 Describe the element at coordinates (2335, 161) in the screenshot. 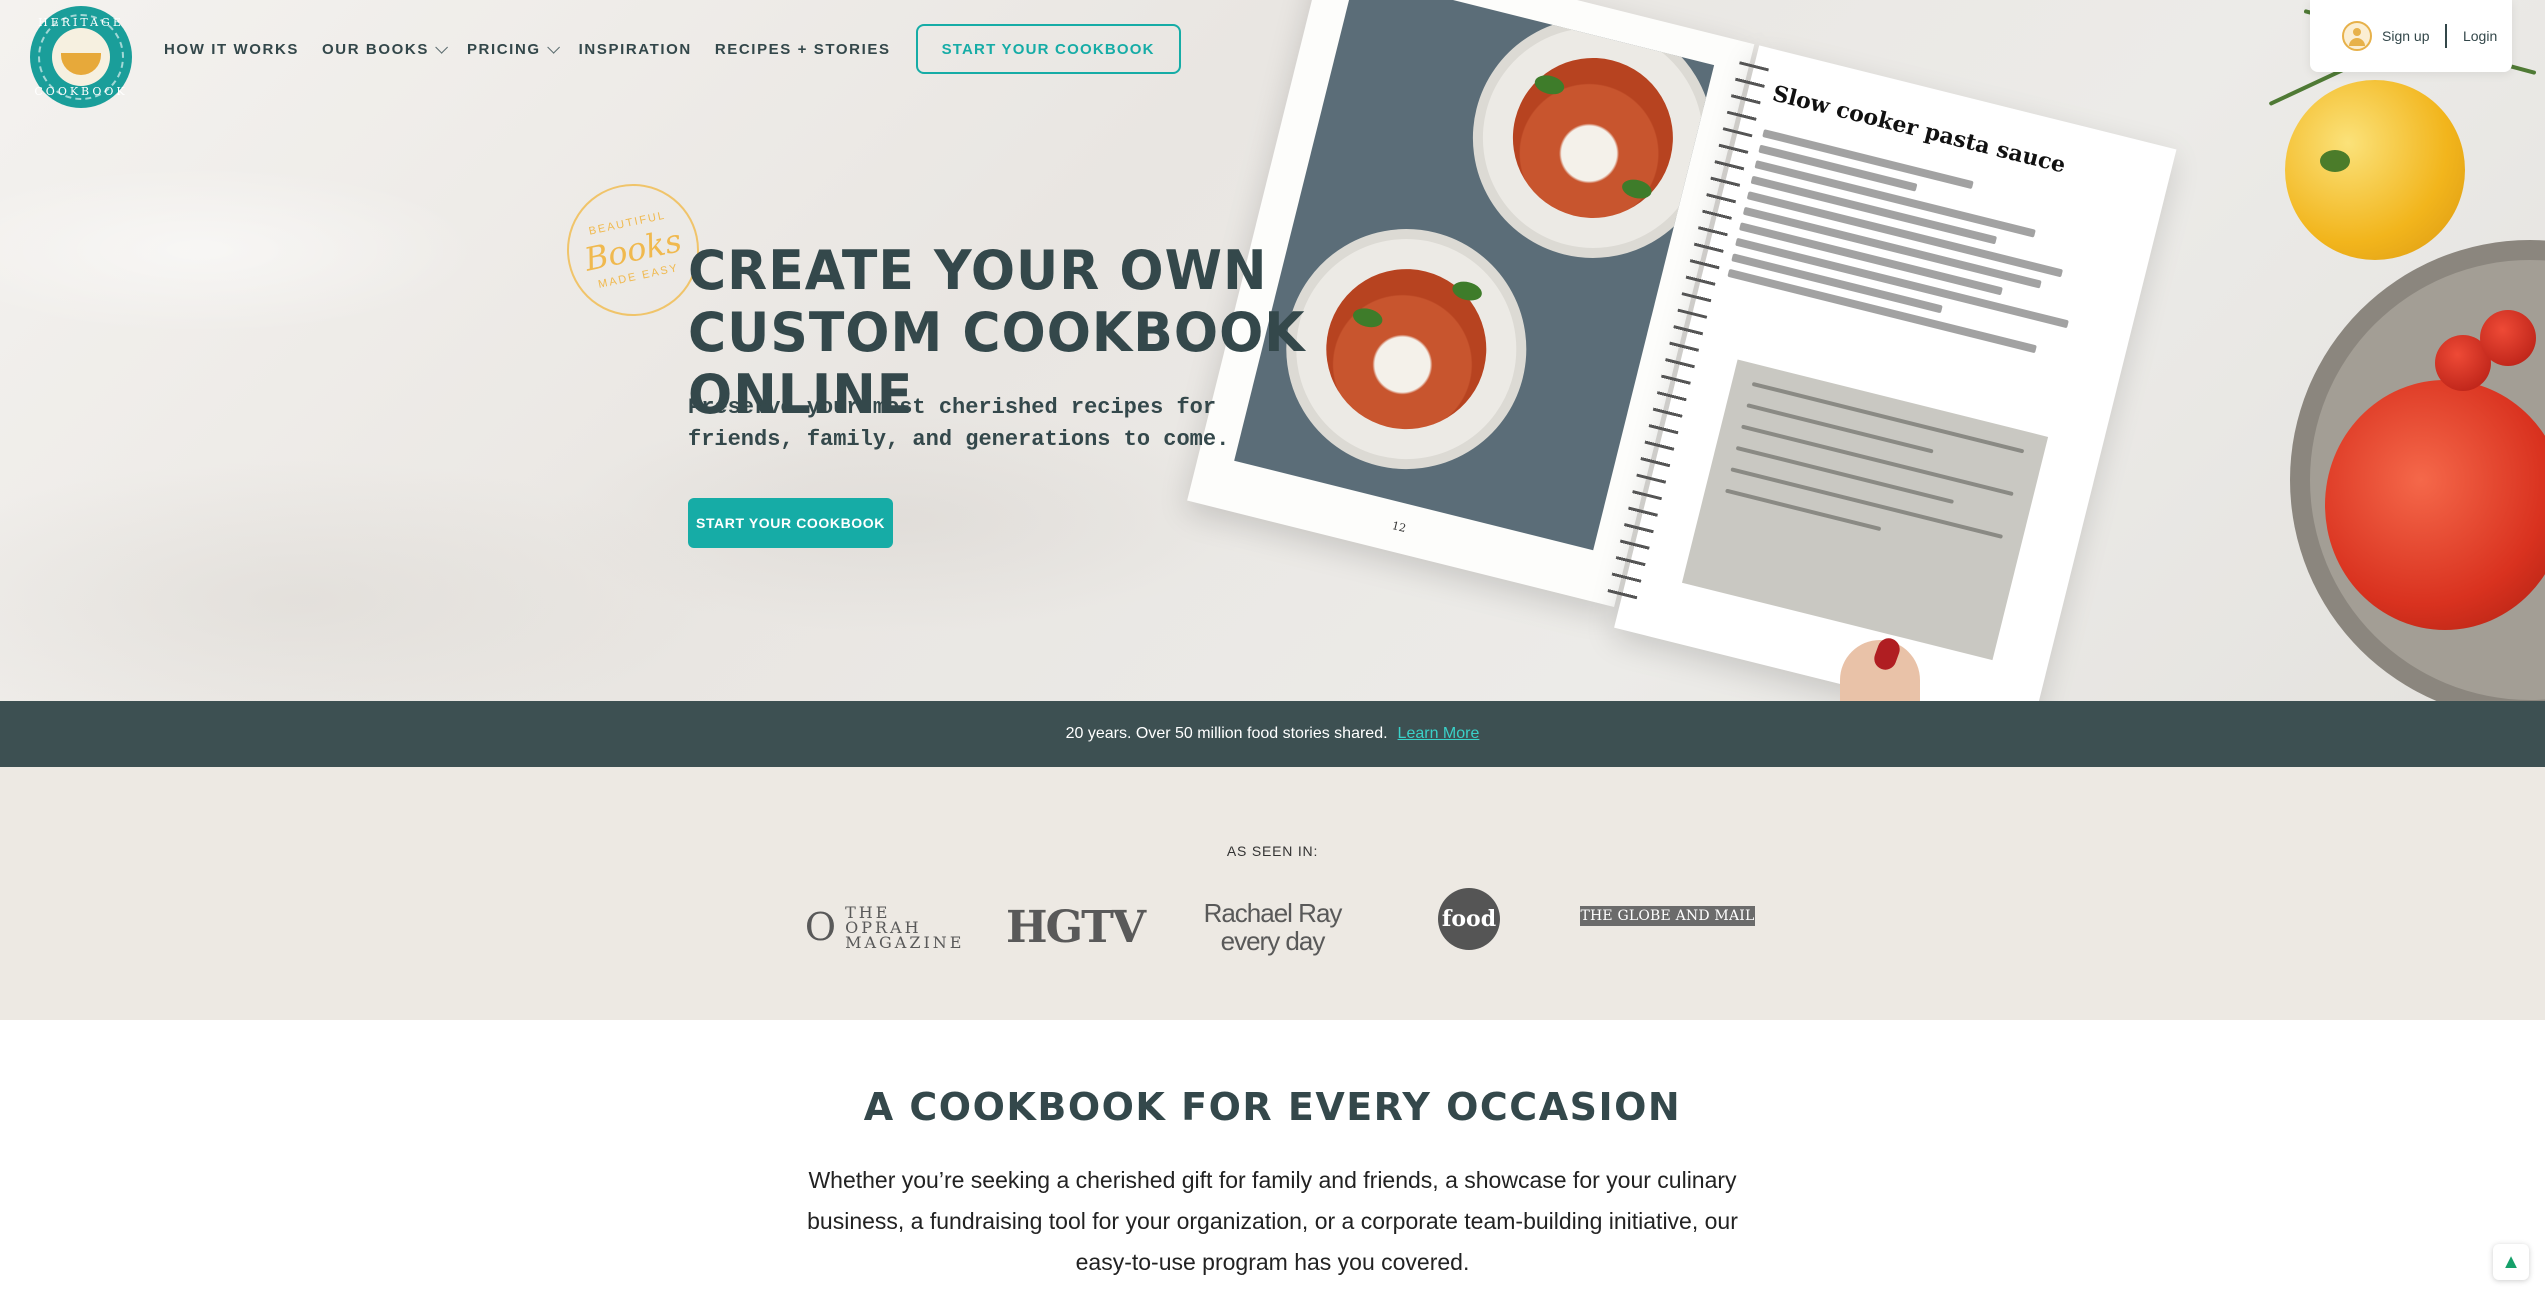

I see `tomato-stem` at that location.